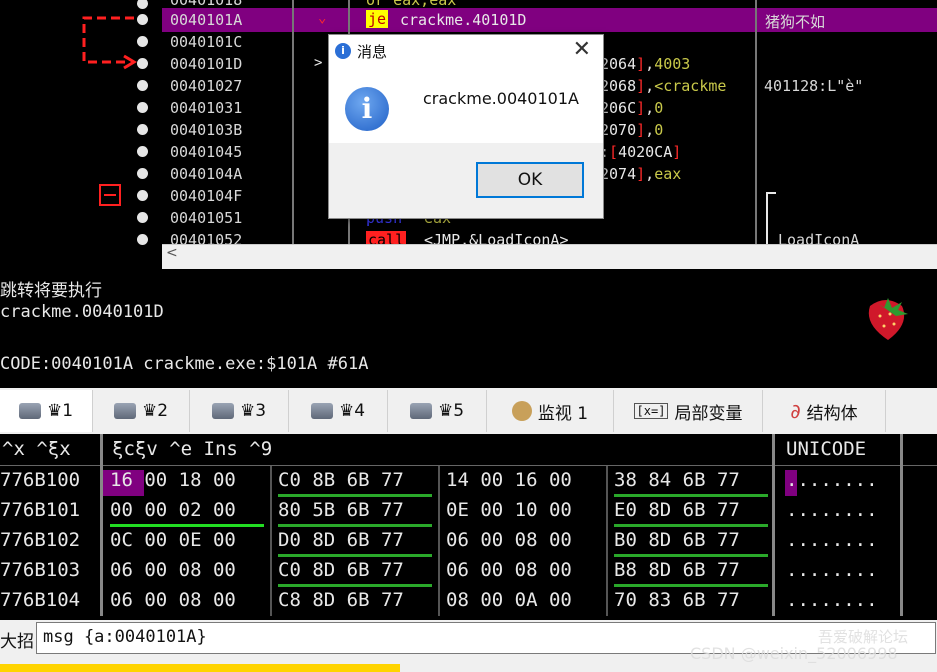 This screenshot has height=672, width=937. Describe the element at coordinates (466, 126) in the screenshot. I see `message-dialog: i 消息 ✕ i crackme.0040101A OK` at that location.